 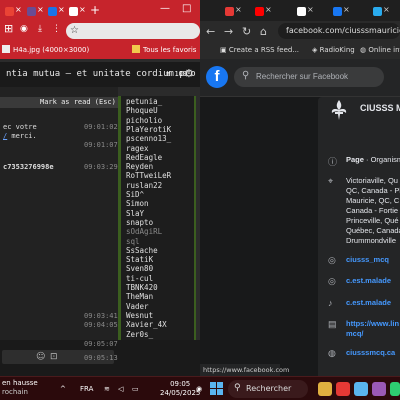 What do you see at coordinates (107, 389) in the screenshot?
I see `wifi-icon: ≋` at bounding box center [107, 389].